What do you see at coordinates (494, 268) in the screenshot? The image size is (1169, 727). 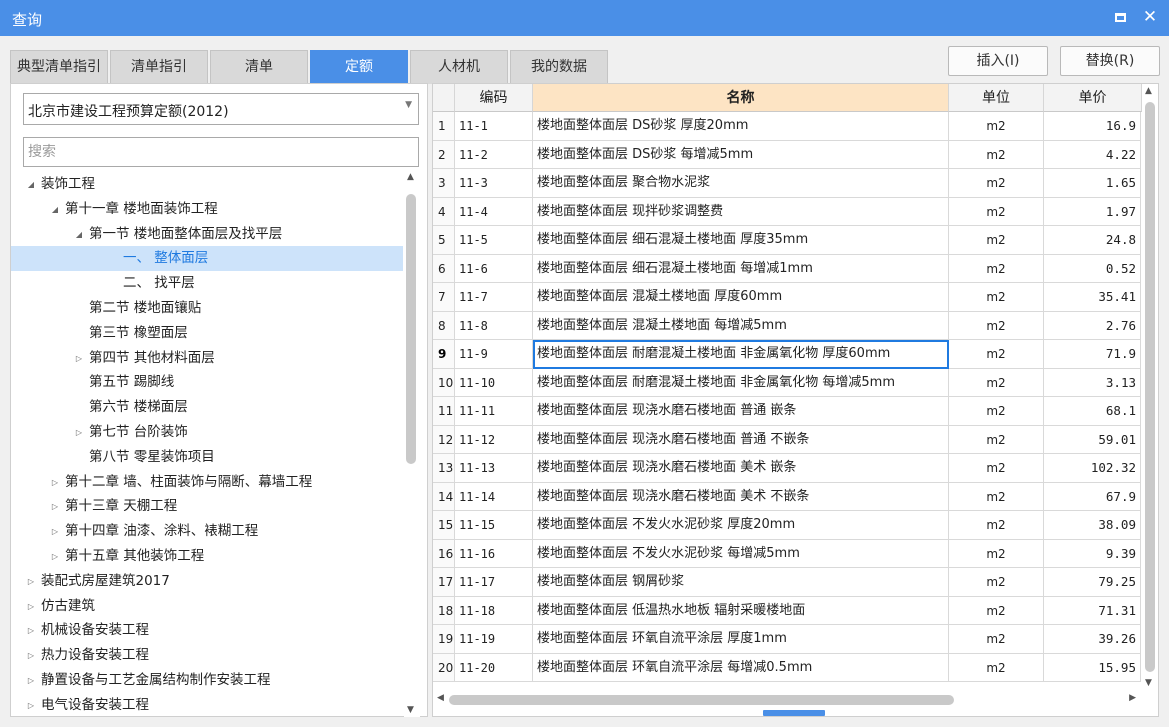 I see `cell-code: 11-6` at bounding box center [494, 268].